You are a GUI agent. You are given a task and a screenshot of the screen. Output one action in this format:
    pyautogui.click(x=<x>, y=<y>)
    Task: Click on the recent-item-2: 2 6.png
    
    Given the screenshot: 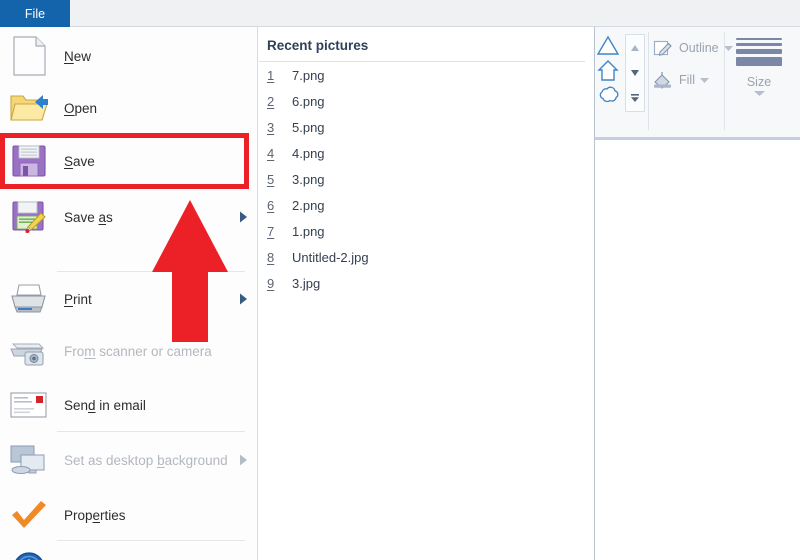 What is the action you would take?
    pyautogui.click(x=296, y=101)
    